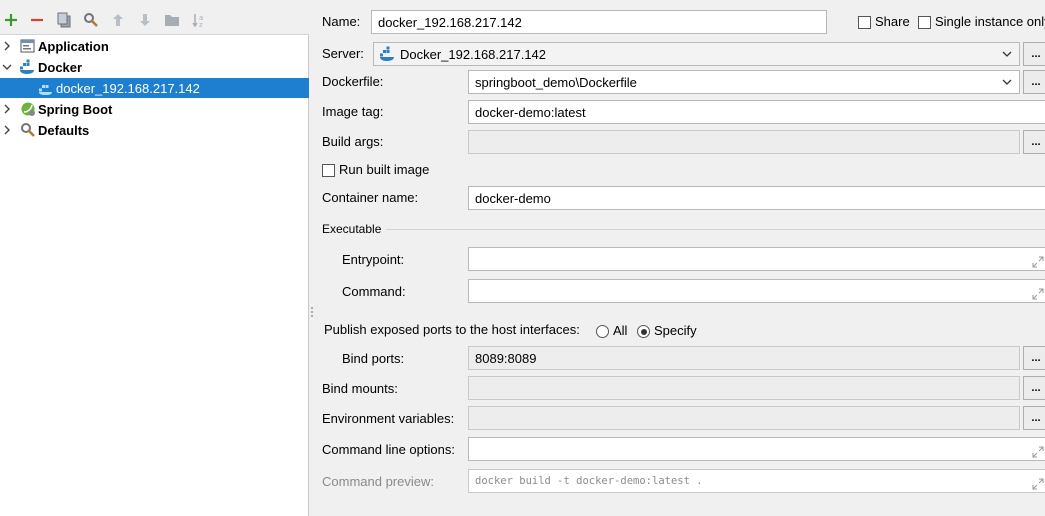 Image resolution: width=1045 pixels, height=516 pixels. What do you see at coordinates (715, 229) in the screenshot?
I see `section-divider` at bounding box center [715, 229].